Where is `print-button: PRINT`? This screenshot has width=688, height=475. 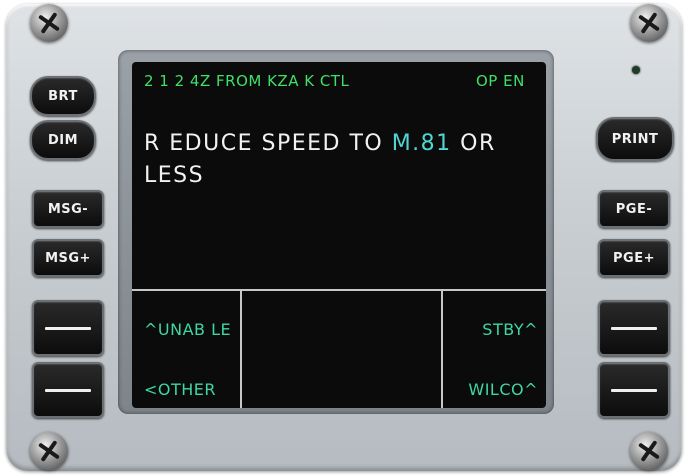
print-button: PRINT is located at coordinates (635, 139).